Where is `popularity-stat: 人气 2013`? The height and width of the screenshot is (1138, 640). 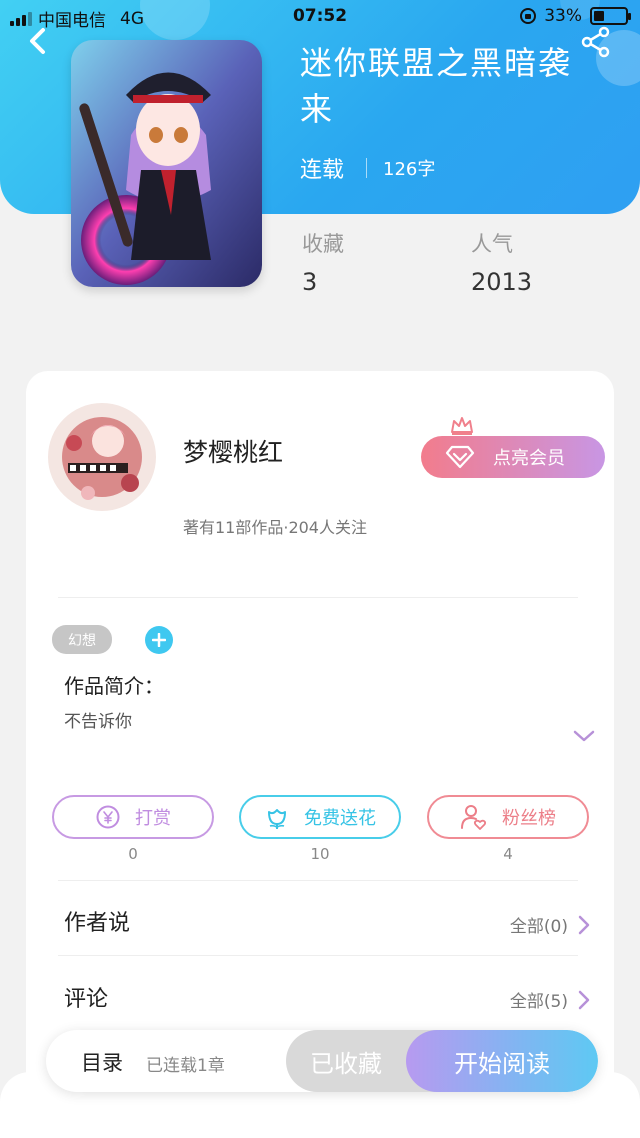
popularity-stat: 人气 2013 is located at coordinates (501, 262).